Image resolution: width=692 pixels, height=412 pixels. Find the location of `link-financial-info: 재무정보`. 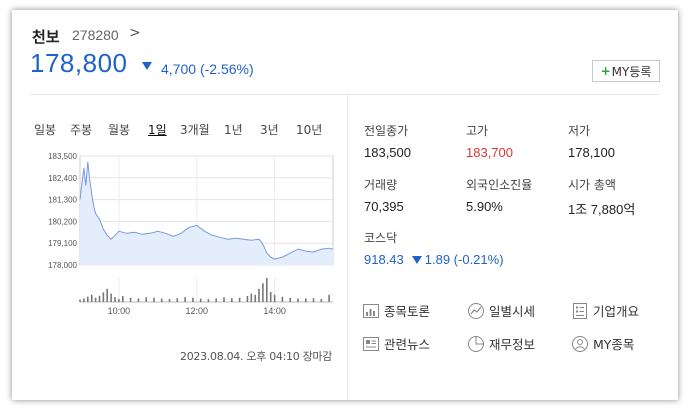

link-financial-info: 재무정보 is located at coordinates (501, 343).